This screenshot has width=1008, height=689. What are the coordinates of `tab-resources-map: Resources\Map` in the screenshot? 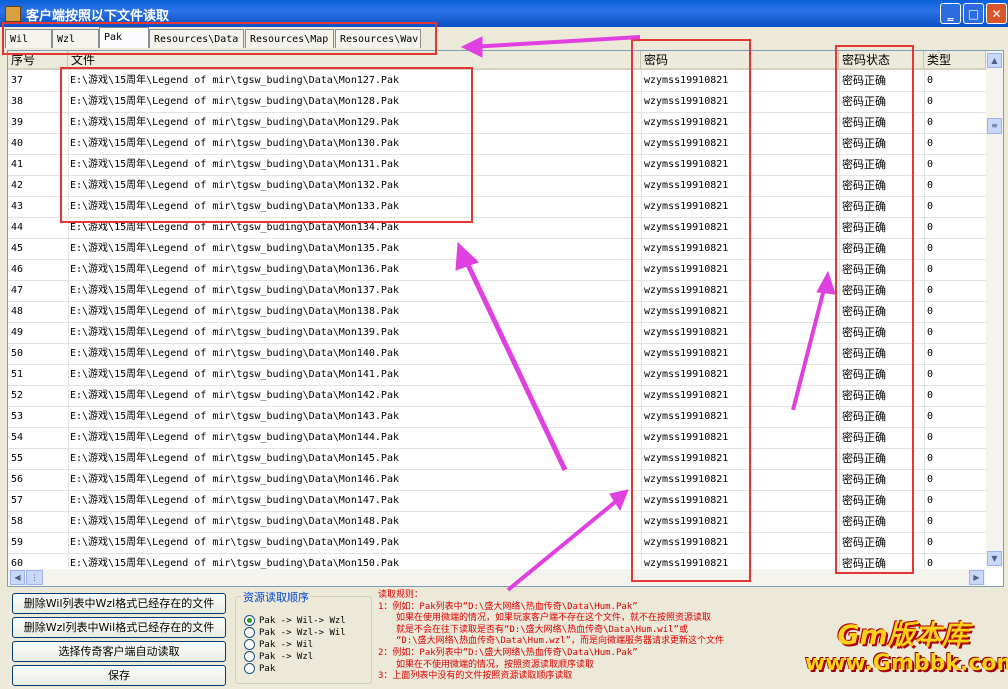 It's located at (289, 38).